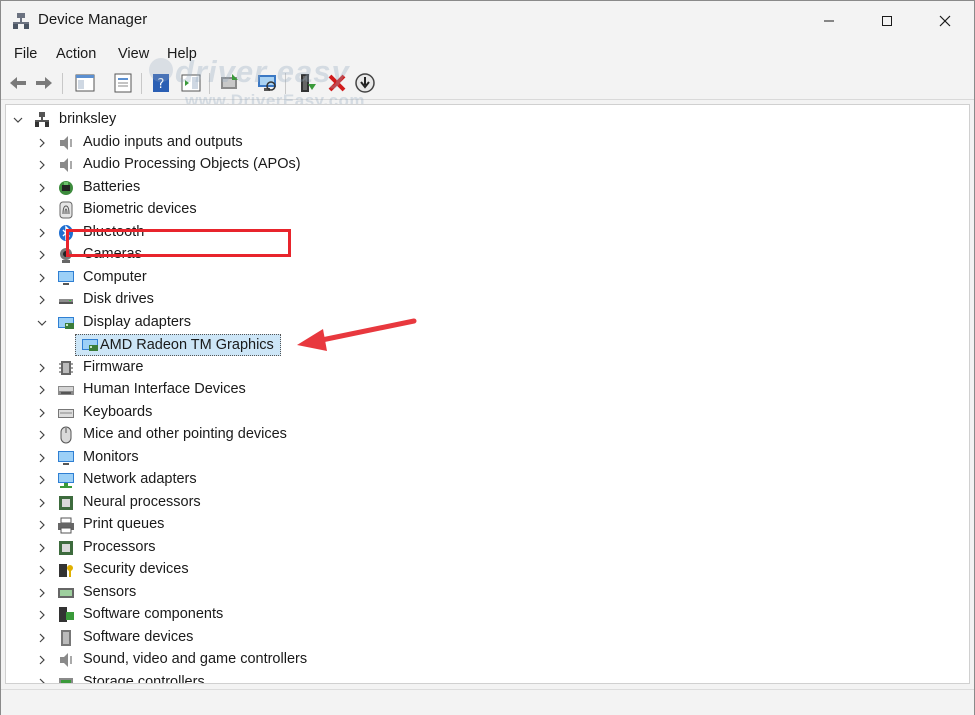 The image size is (975, 715). Describe the element at coordinates (486, 615) in the screenshot. I see `tree-category-20: Software components` at that location.